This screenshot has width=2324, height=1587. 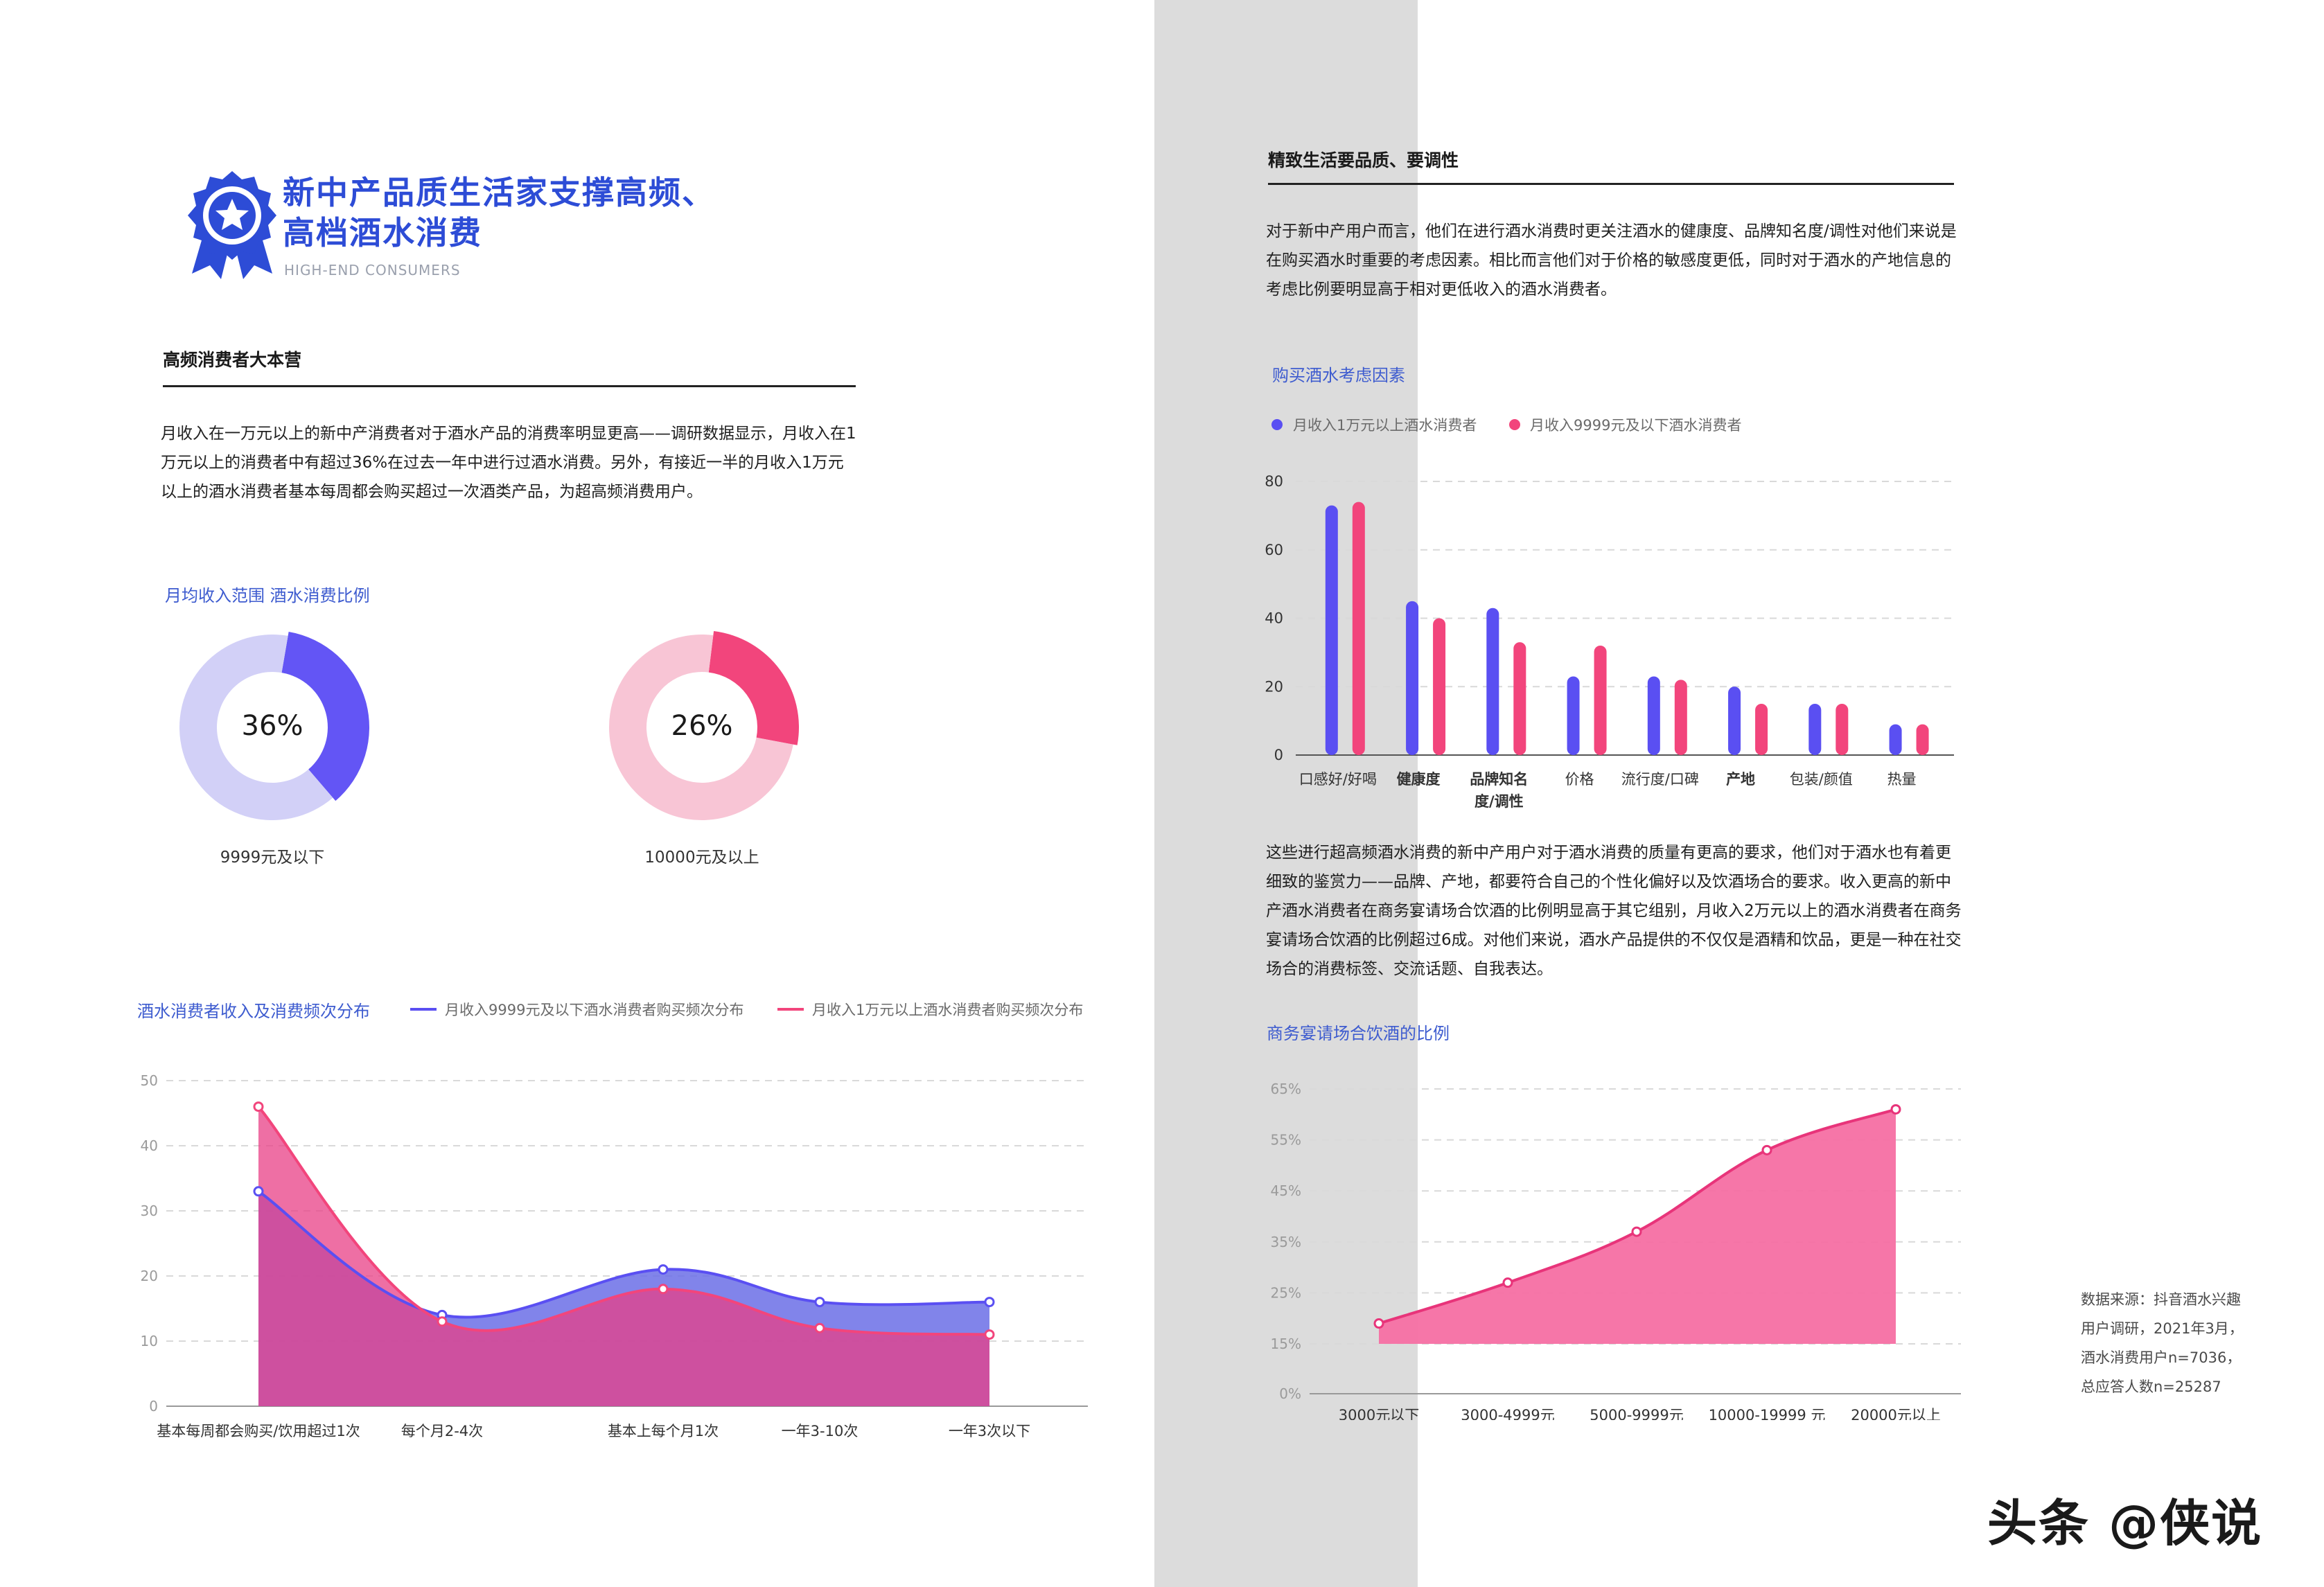 I want to click on section-heading-left: 高频消费者大本营, so click(x=232, y=360).